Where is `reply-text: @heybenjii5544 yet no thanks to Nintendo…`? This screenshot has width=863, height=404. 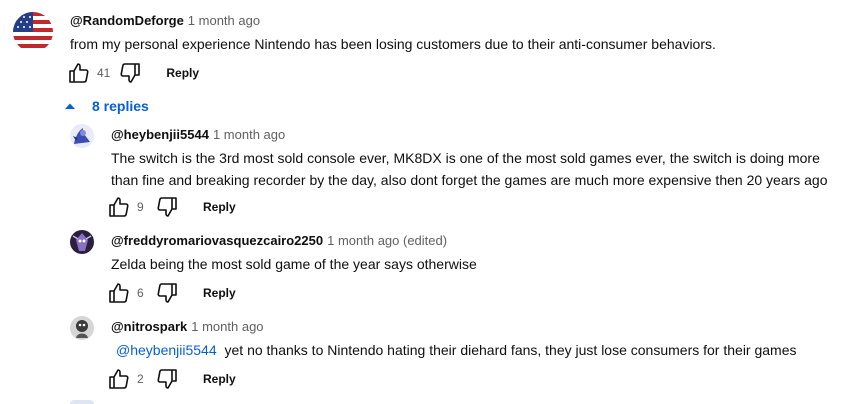
reply-text: @heybenjii5544 yet no thanks to Nintendo… is located at coordinates (481, 350).